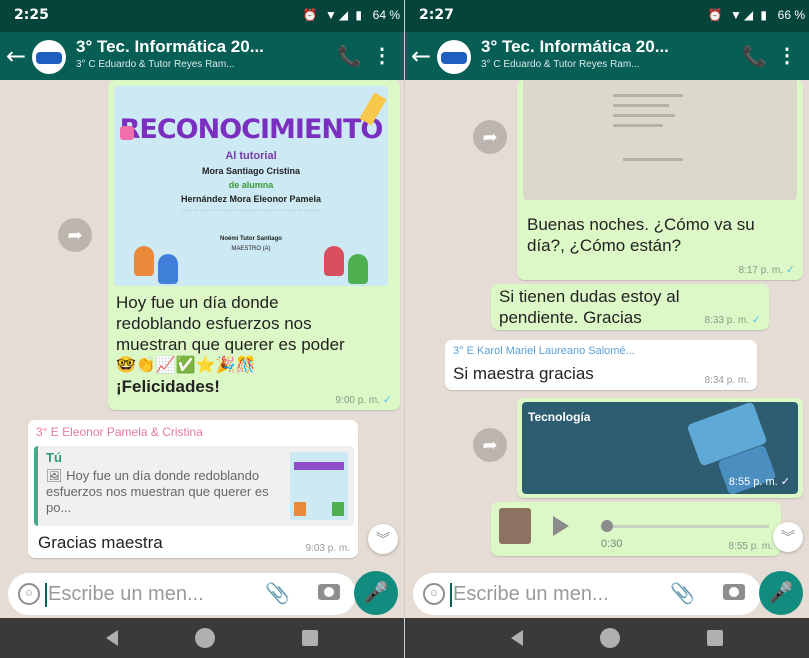  Describe the element at coordinates (636, 529) in the screenshot. I see `audio-message-bubble: 0:30 8:55 p. m.` at that location.